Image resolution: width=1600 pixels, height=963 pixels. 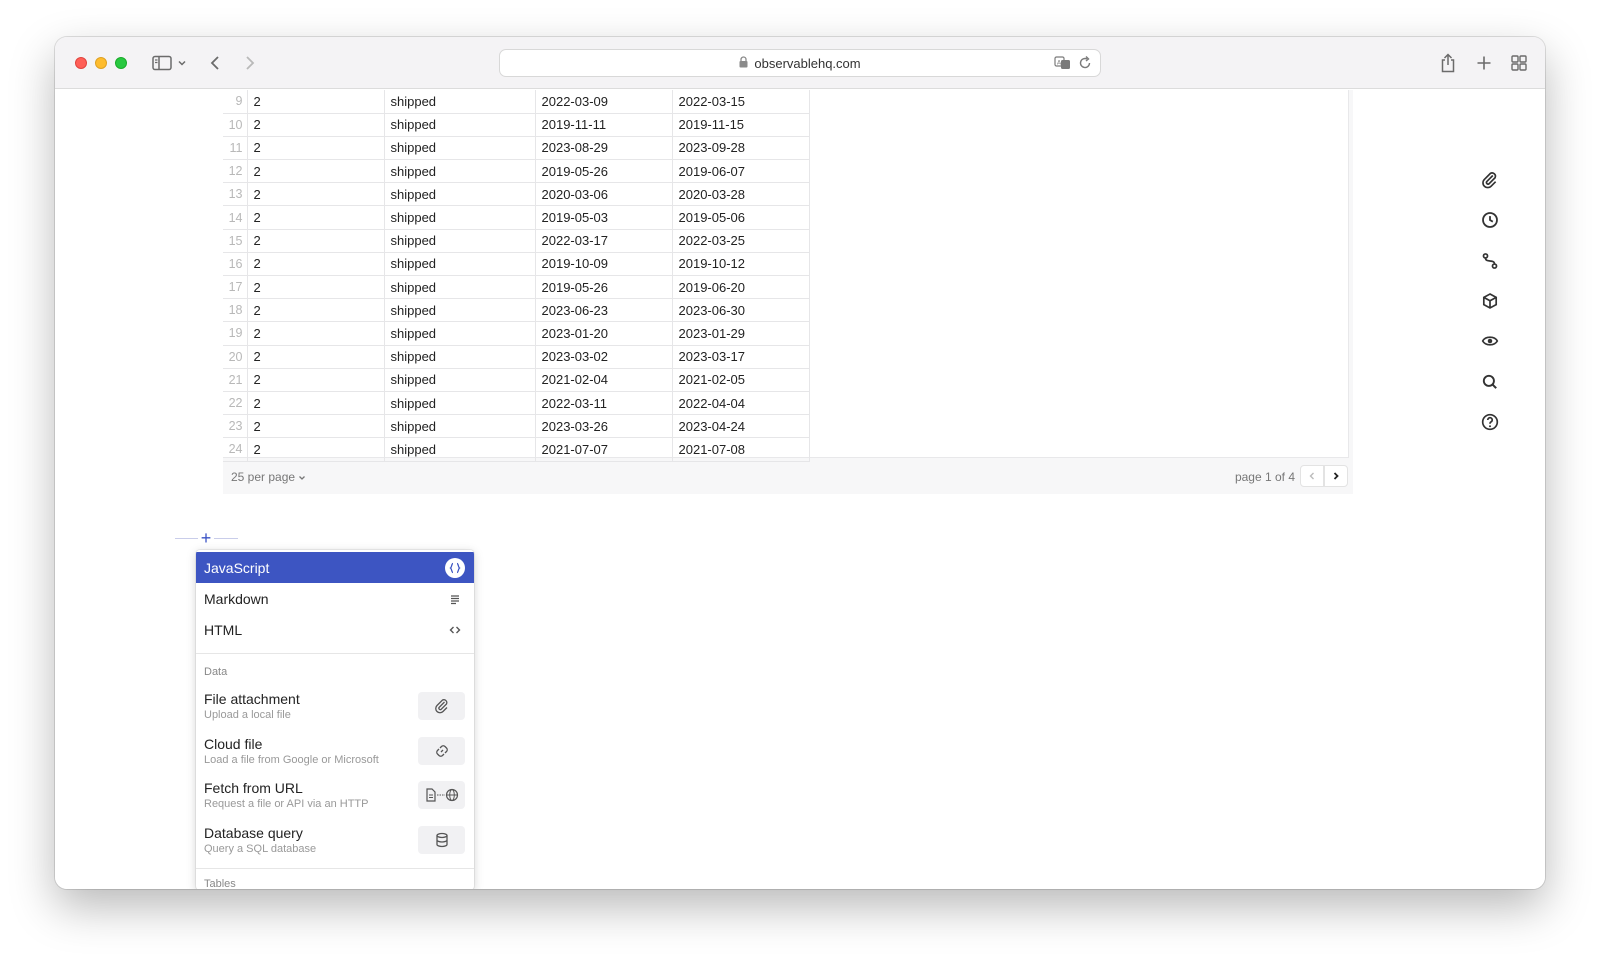 What do you see at coordinates (604, 125) in the screenshot?
I see `cell-order-date: 2019-11-11` at bounding box center [604, 125].